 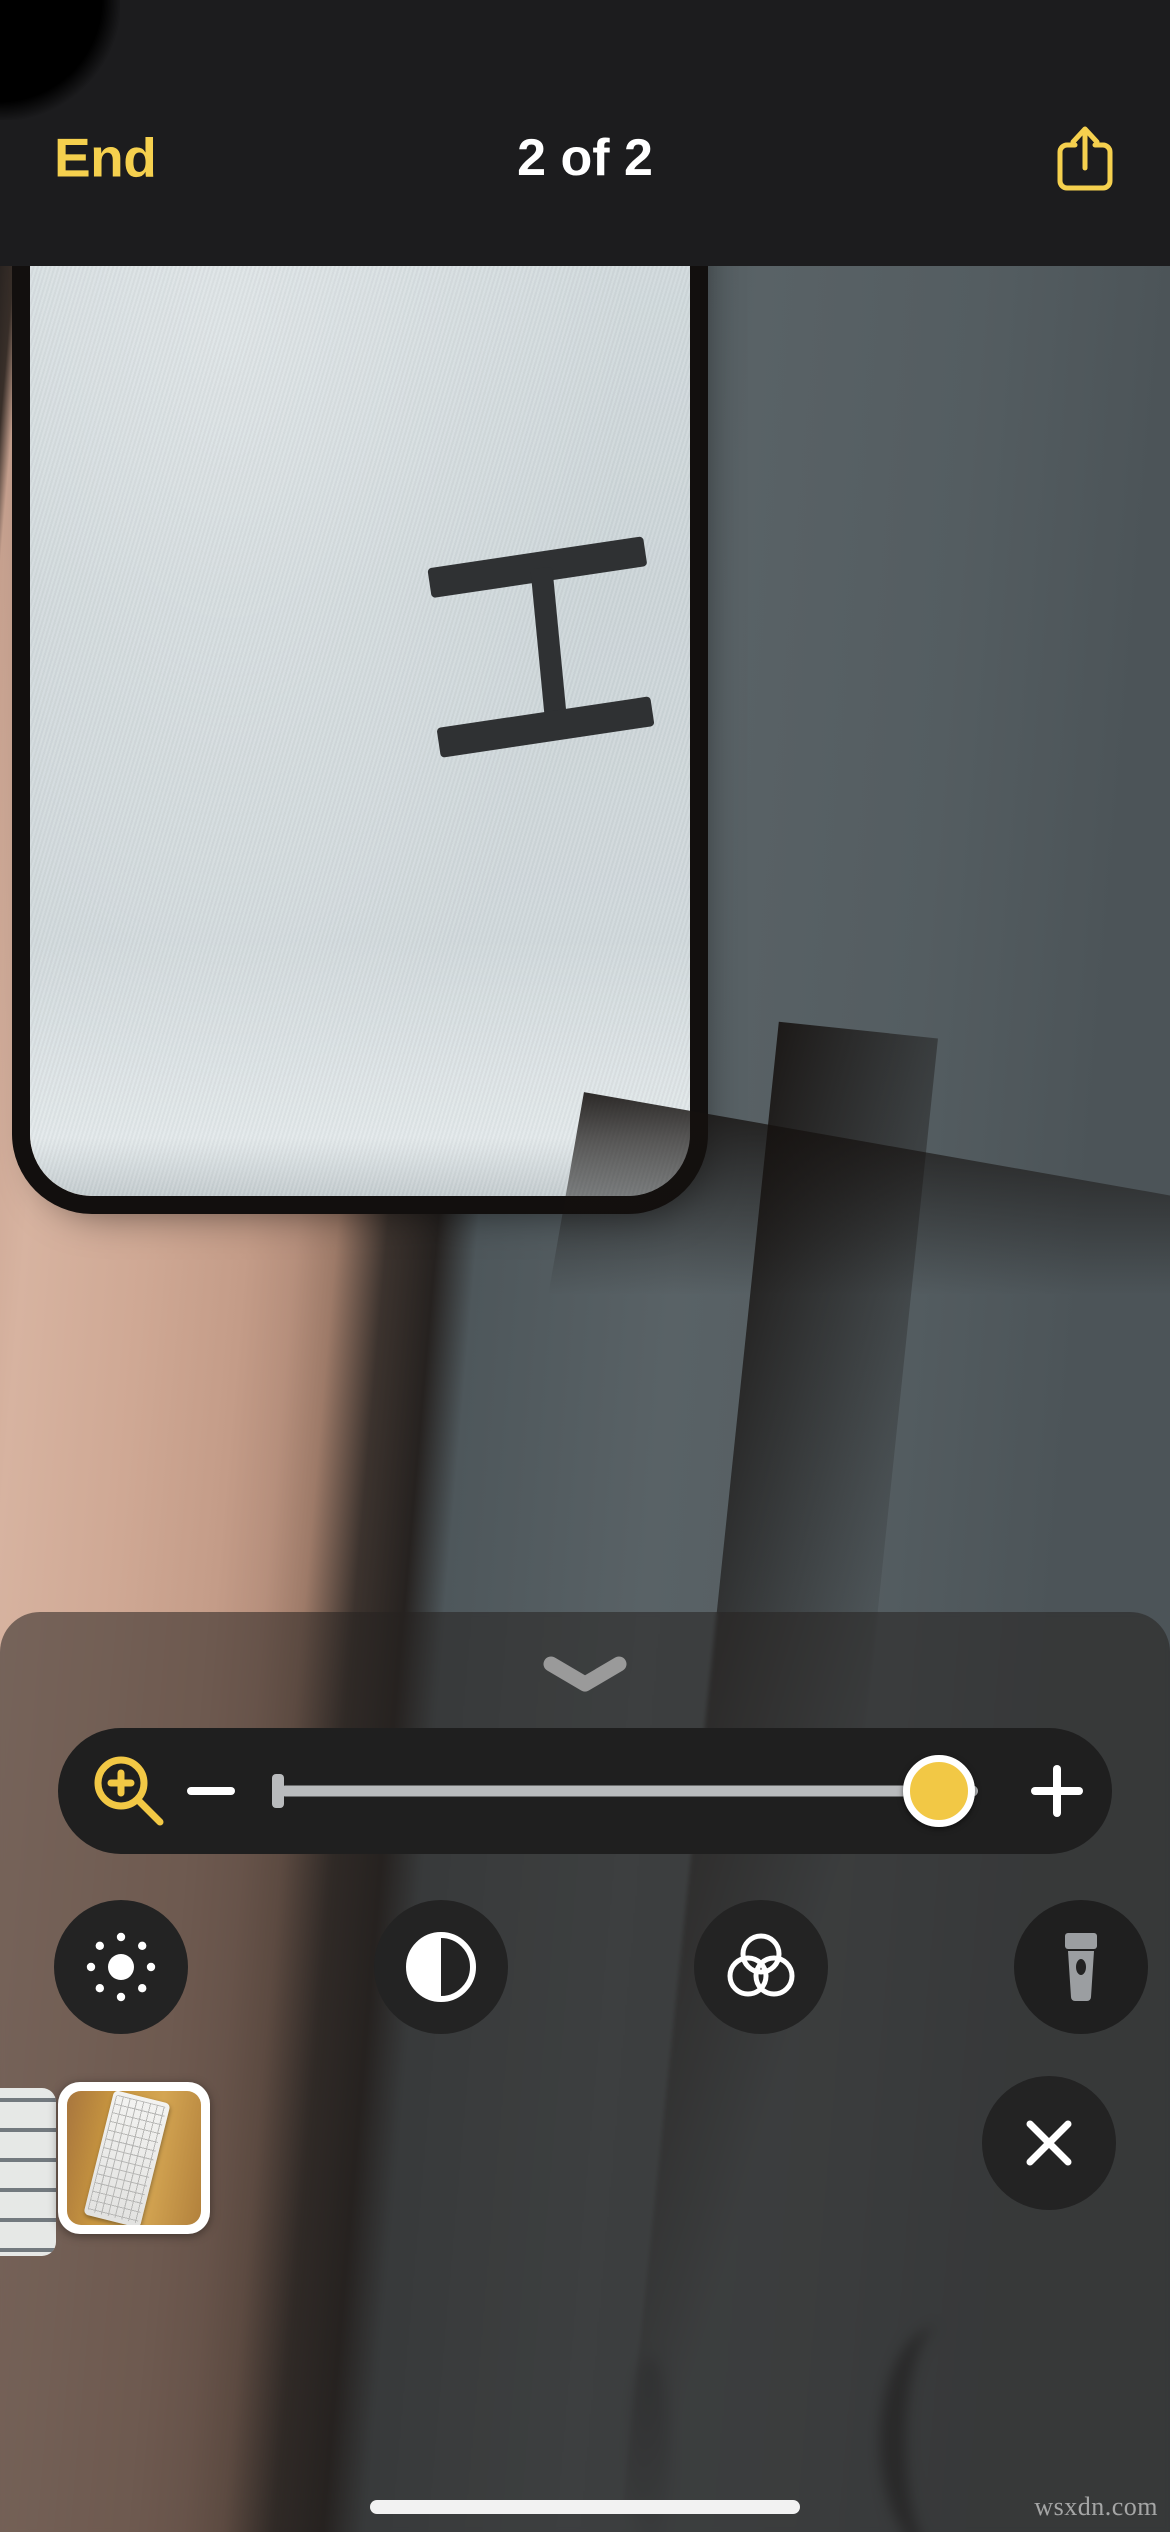 What do you see at coordinates (585, 1970) in the screenshot?
I see `filter-buttons-row` at bounding box center [585, 1970].